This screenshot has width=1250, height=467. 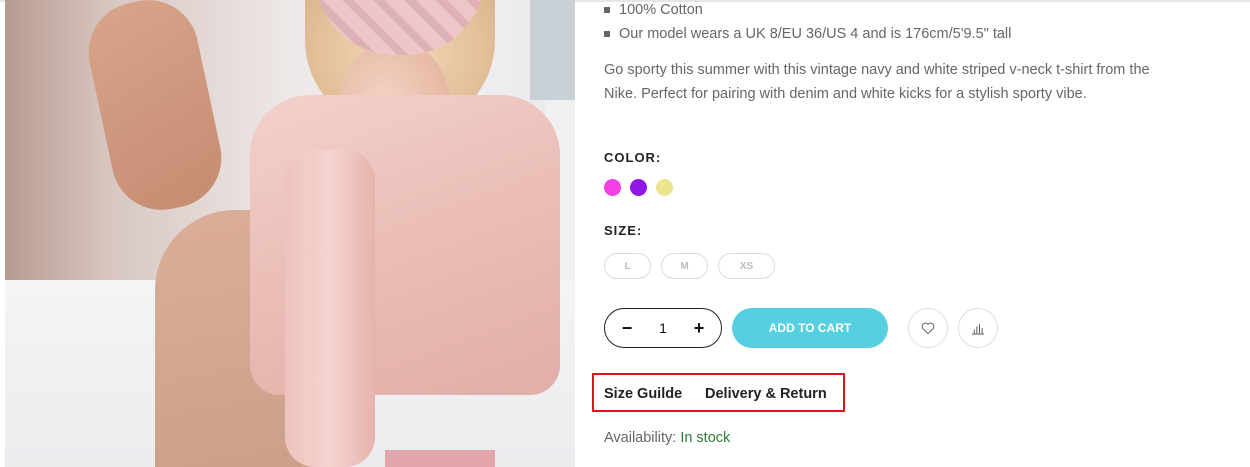 What do you see at coordinates (627, 328) in the screenshot?
I see `quantity-decrease-button: −` at bounding box center [627, 328].